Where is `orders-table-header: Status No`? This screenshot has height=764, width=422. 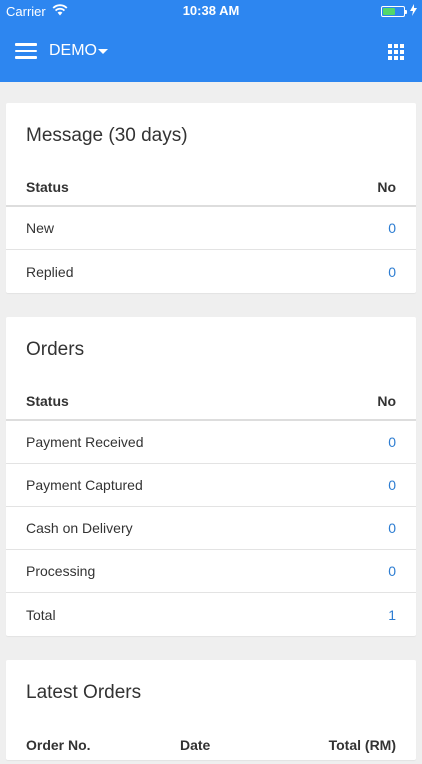 orders-table-header: Status No is located at coordinates (211, 402).